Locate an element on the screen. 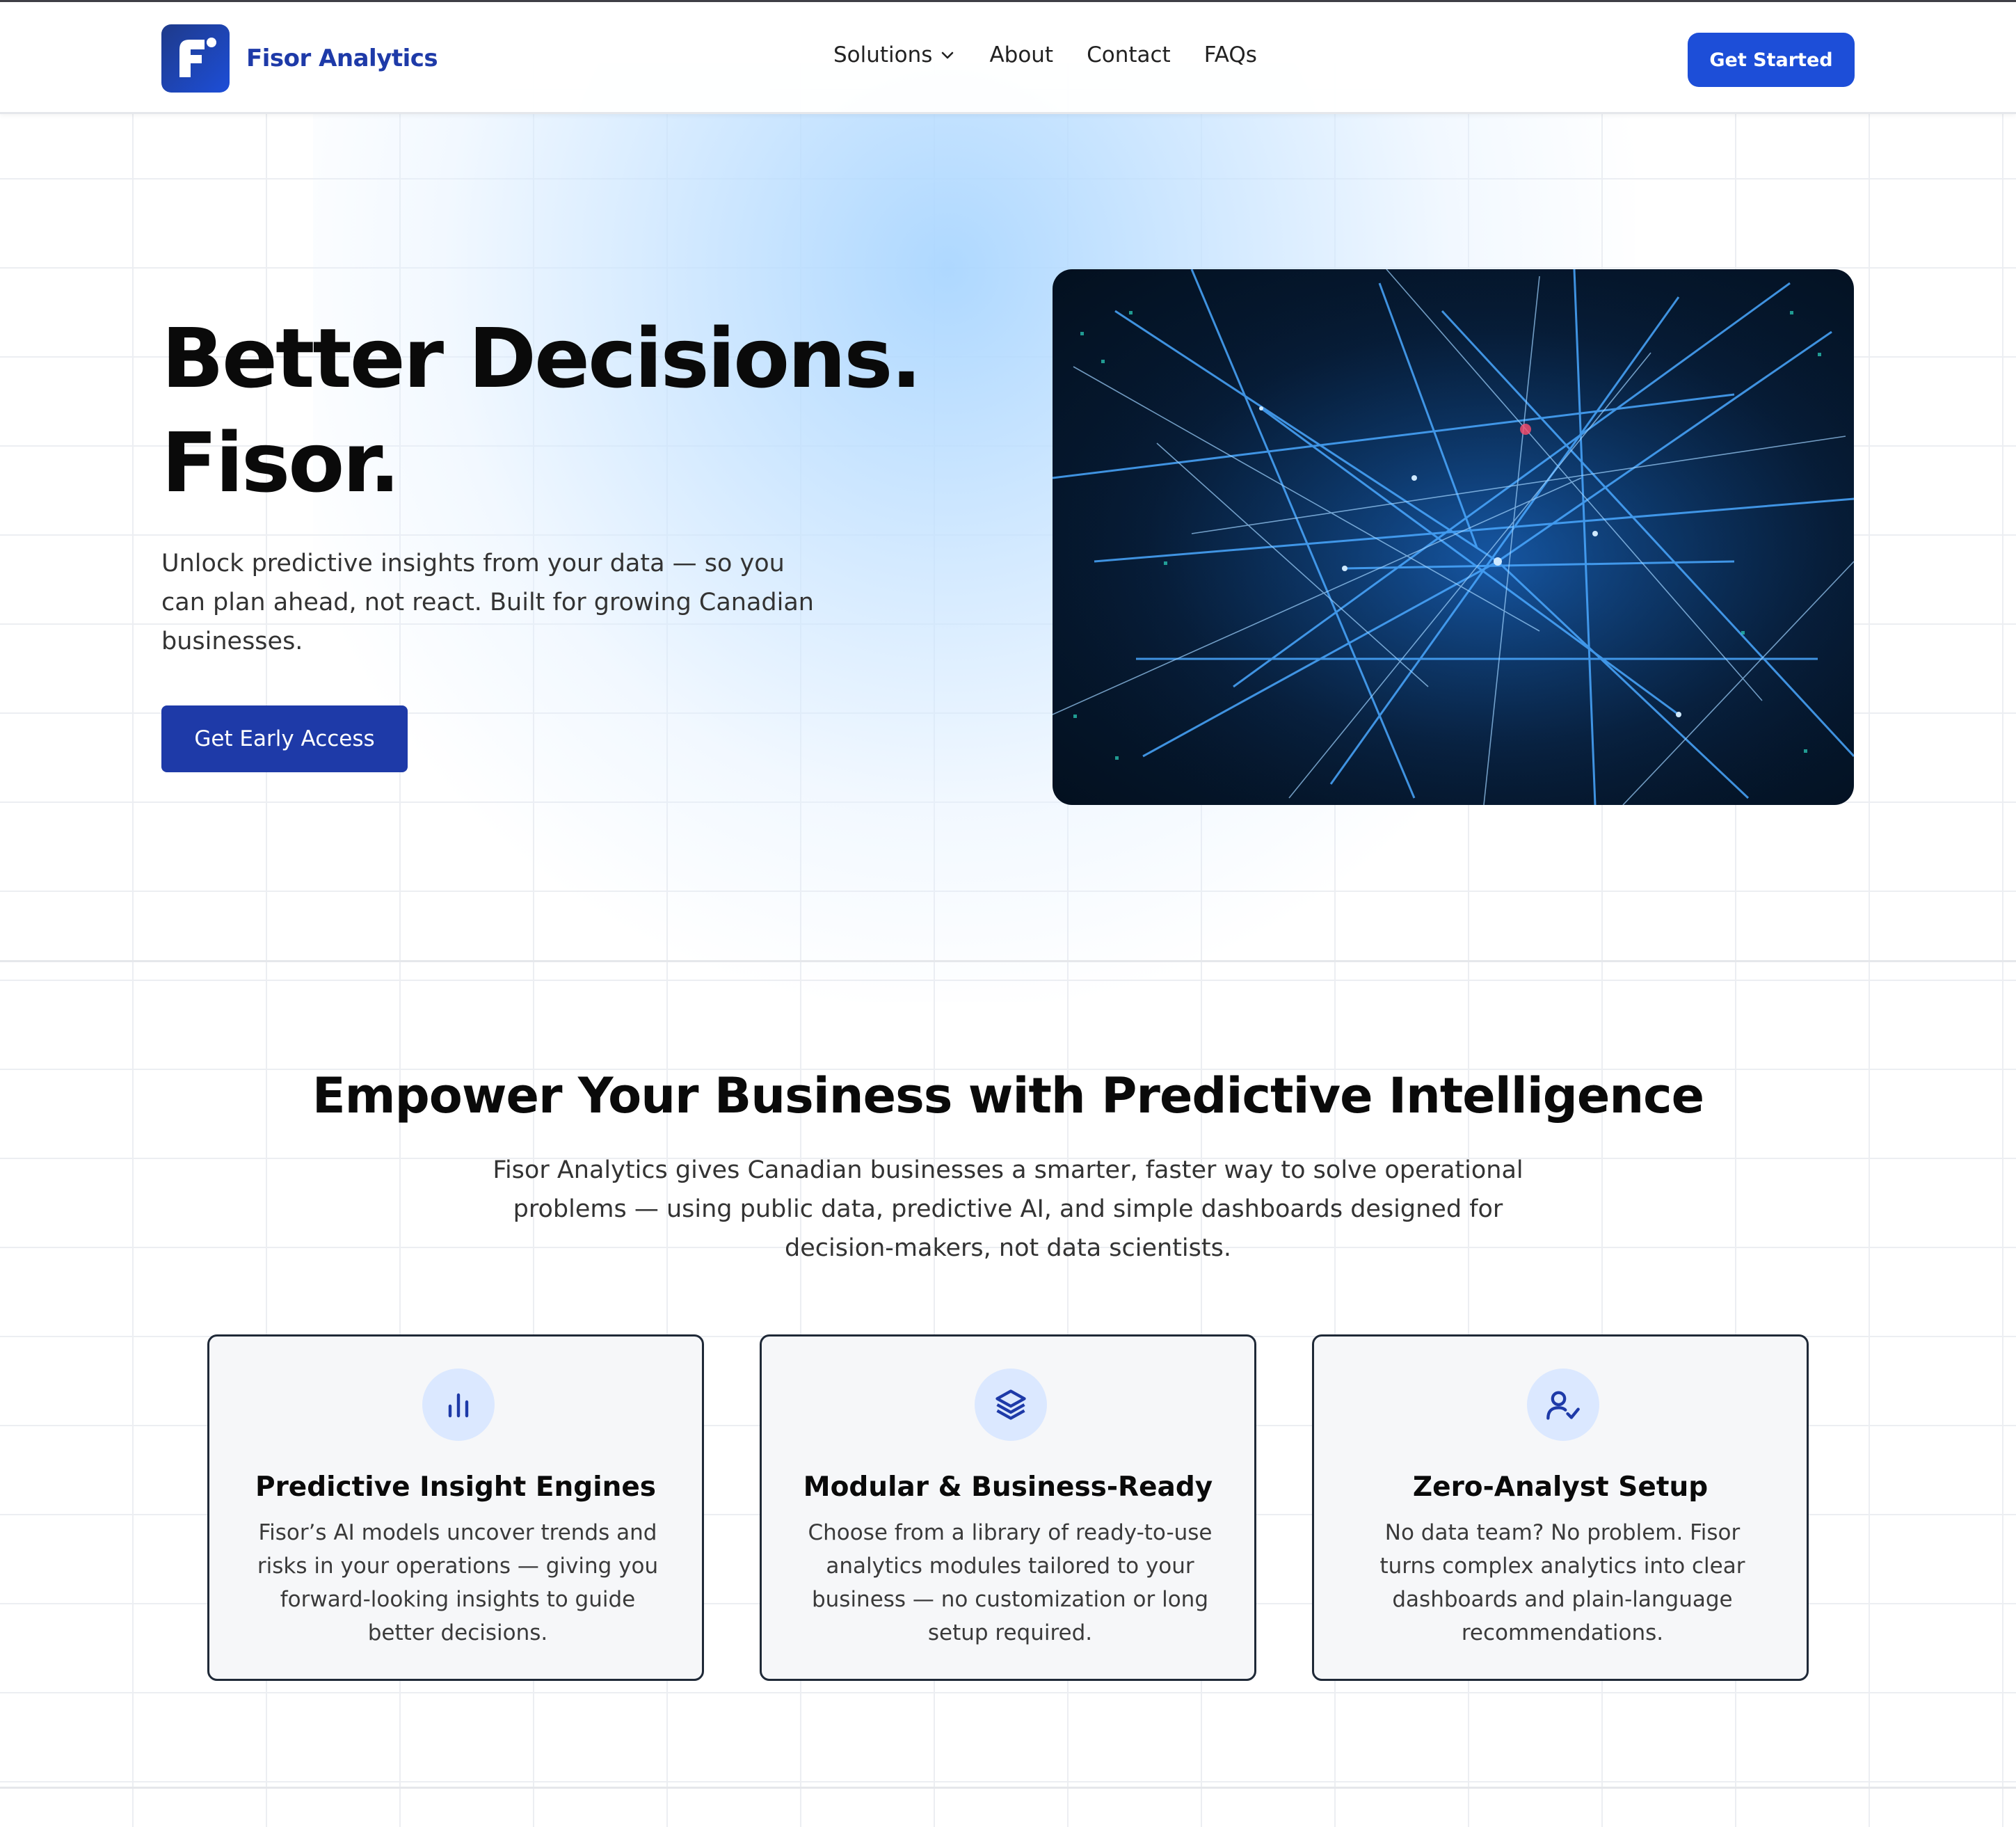 This screenshot has width=2016, height=1827. hero-title-line-2: Fisor. is located at coordinates (281, 463).